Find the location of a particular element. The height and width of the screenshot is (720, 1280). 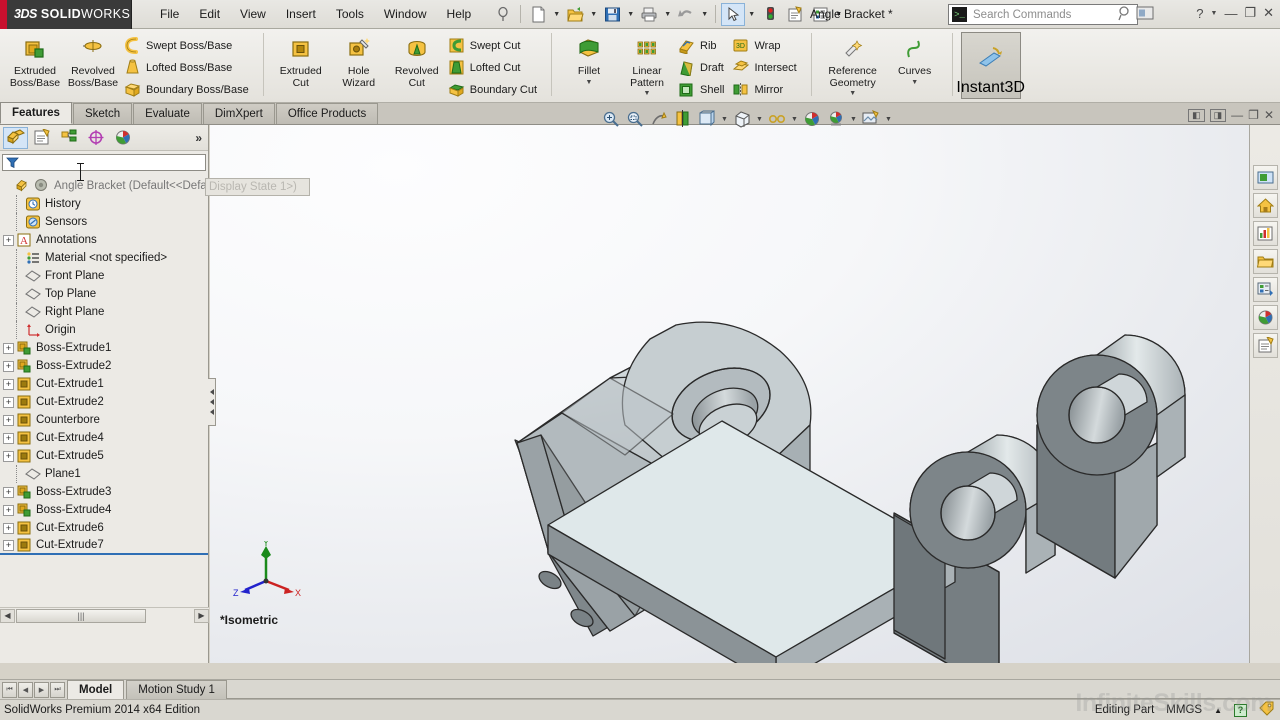

rib-button: Rib is located at coordinates (703, 45).